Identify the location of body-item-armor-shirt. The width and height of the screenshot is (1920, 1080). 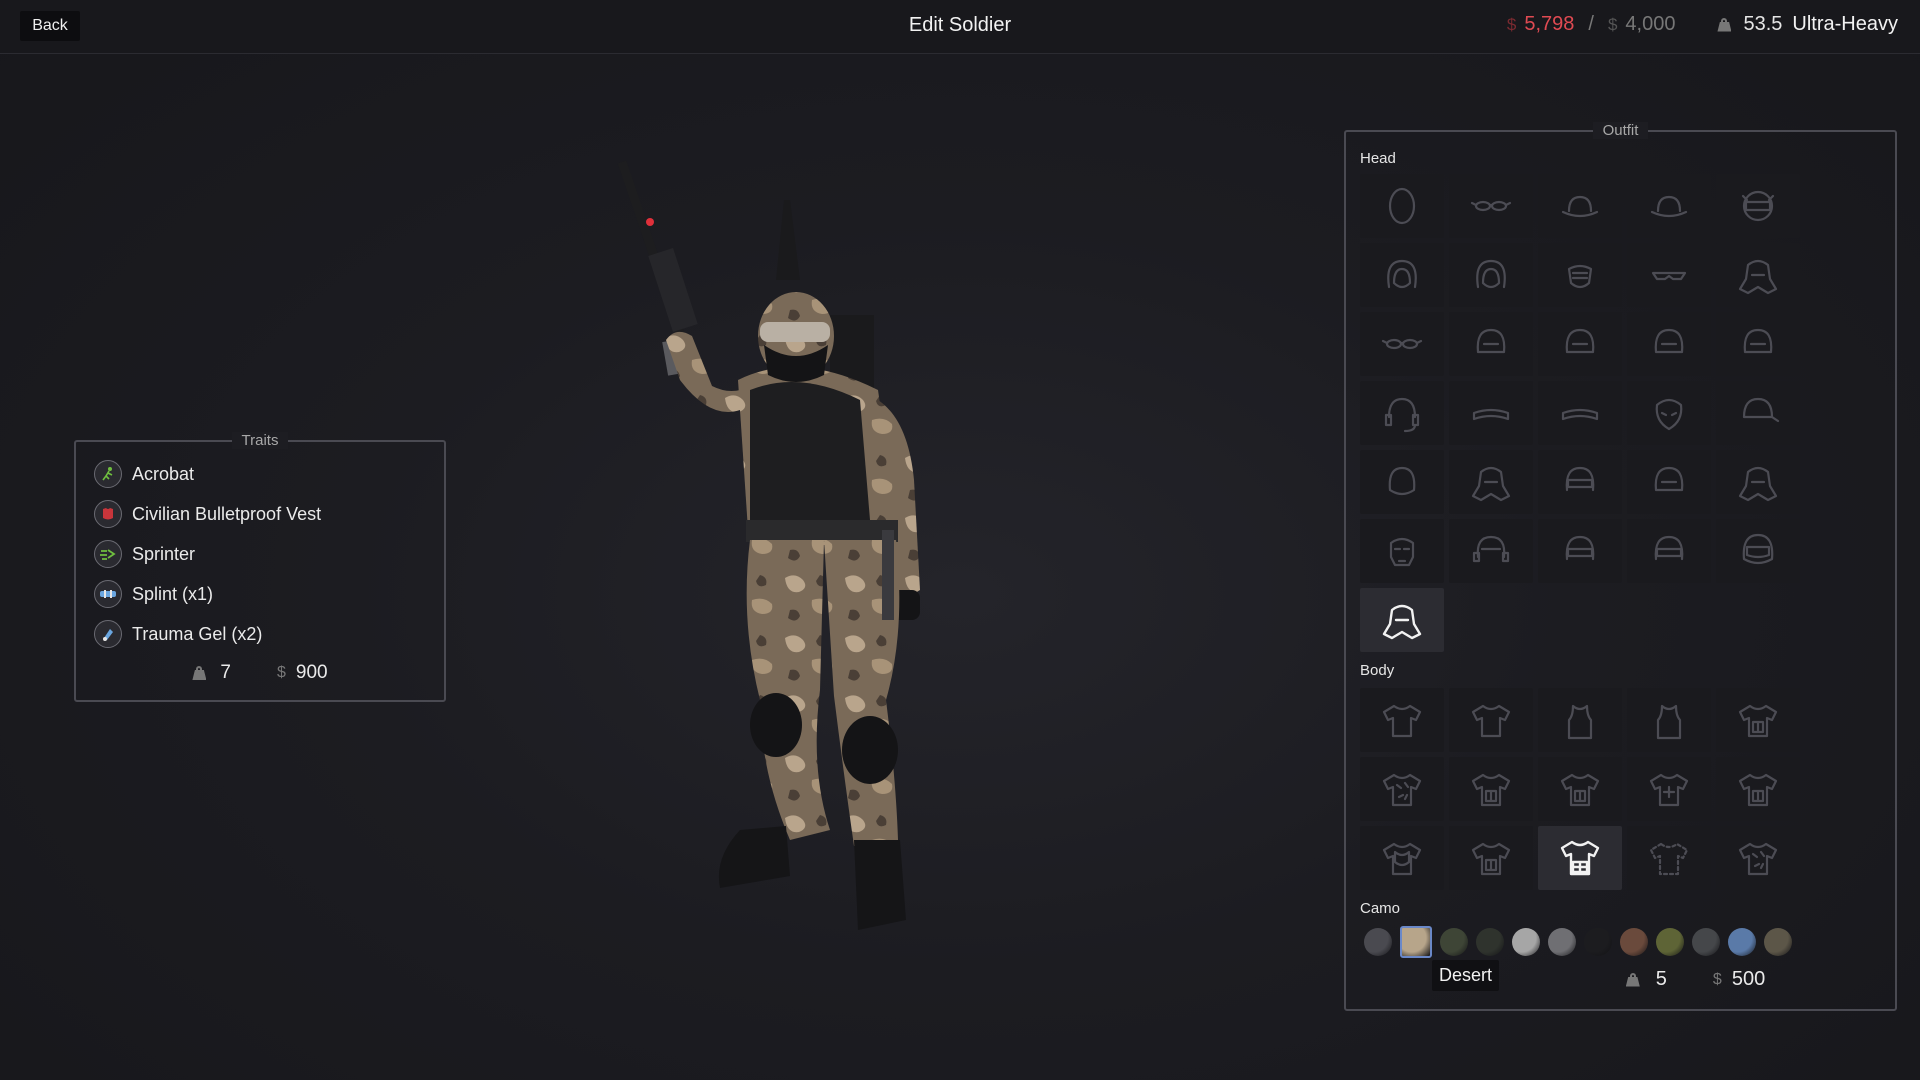
(1402, 858).